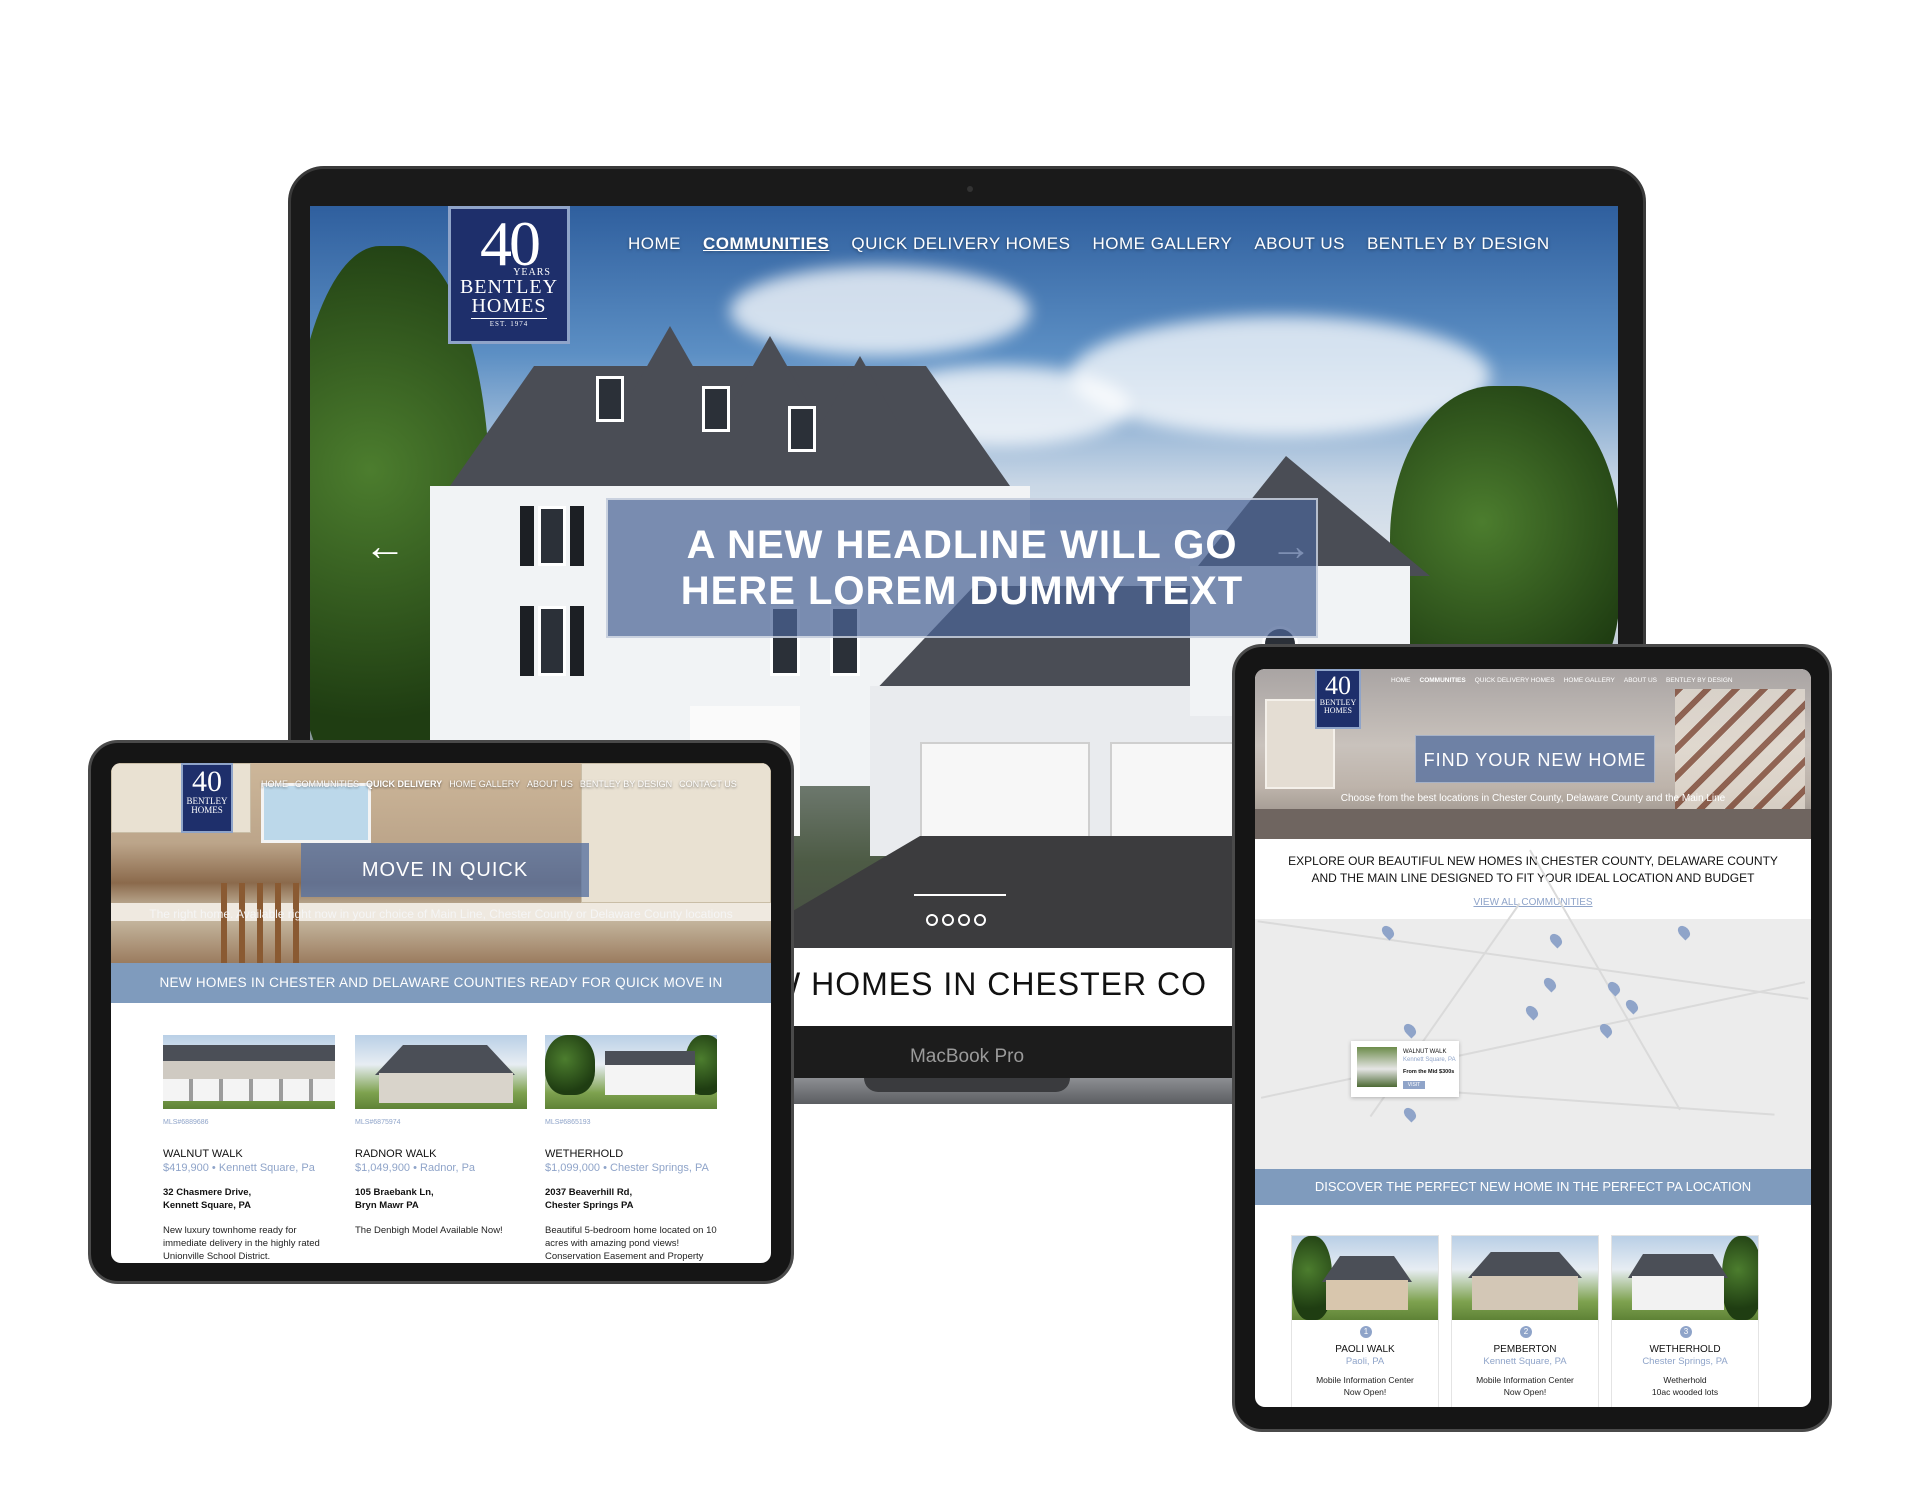 Image resolution: width=1920 pixels, height=1502 pixels. What do you see at coordinates (441, 1154) in the screenshot?
I see `listing-title: RADNOR WALK` at bounding box center [441, 1154].